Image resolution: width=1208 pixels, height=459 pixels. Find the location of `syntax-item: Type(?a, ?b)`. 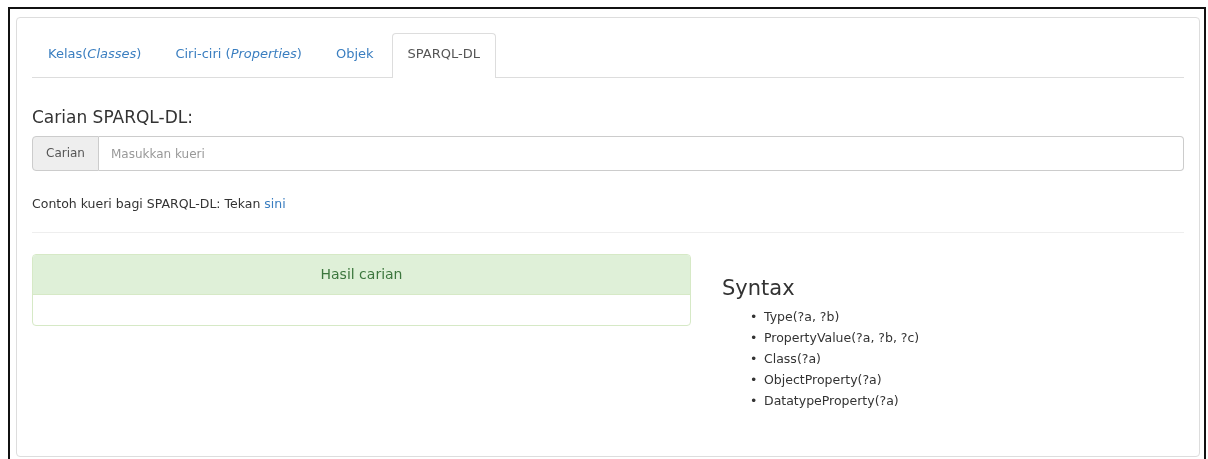

syntax-item: Type(?a, ?b) is located at coordinates (802, 317).